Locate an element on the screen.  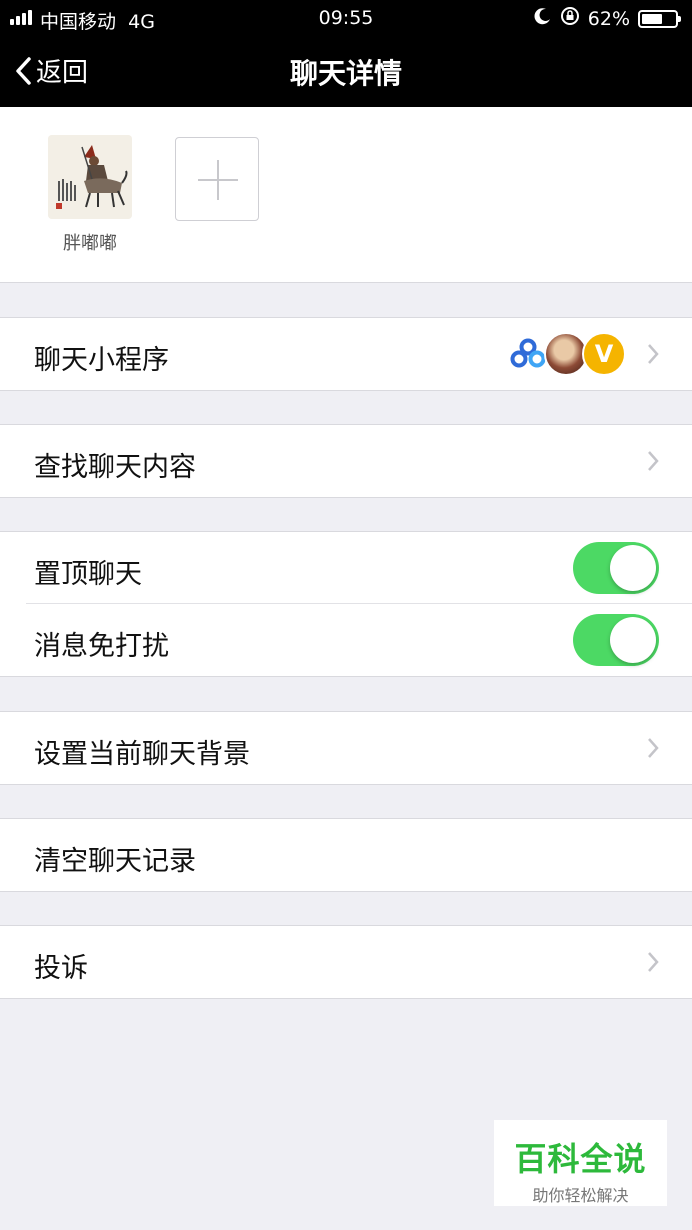
sticky-on-top-cell: 置顶聊天 is located at coordinates (346, 568).